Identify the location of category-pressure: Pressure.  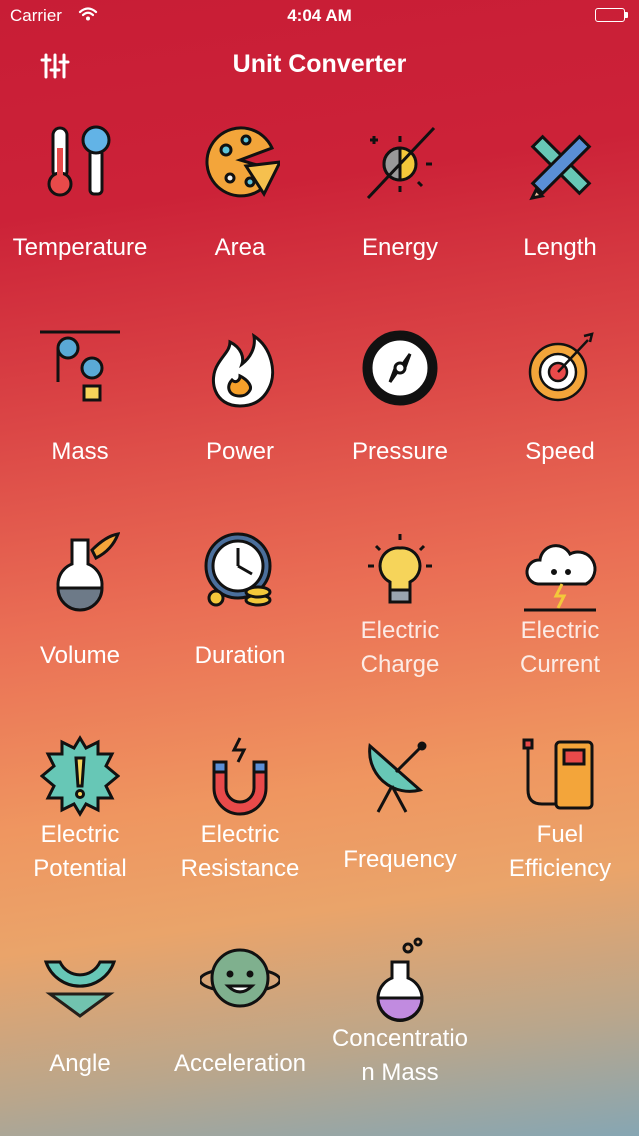
(400, 404).